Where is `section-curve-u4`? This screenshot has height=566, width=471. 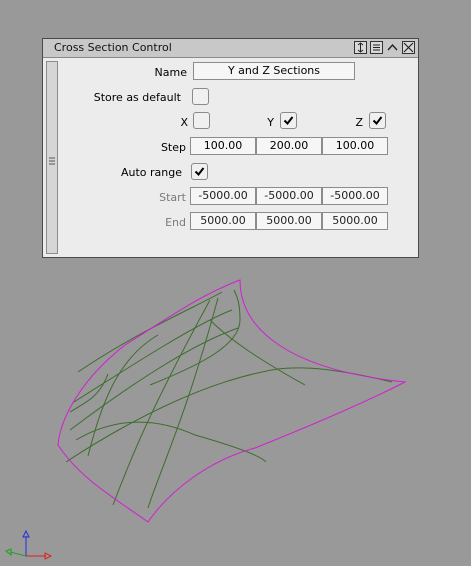
section-curve-u4 is located at coordinates (229, 415).